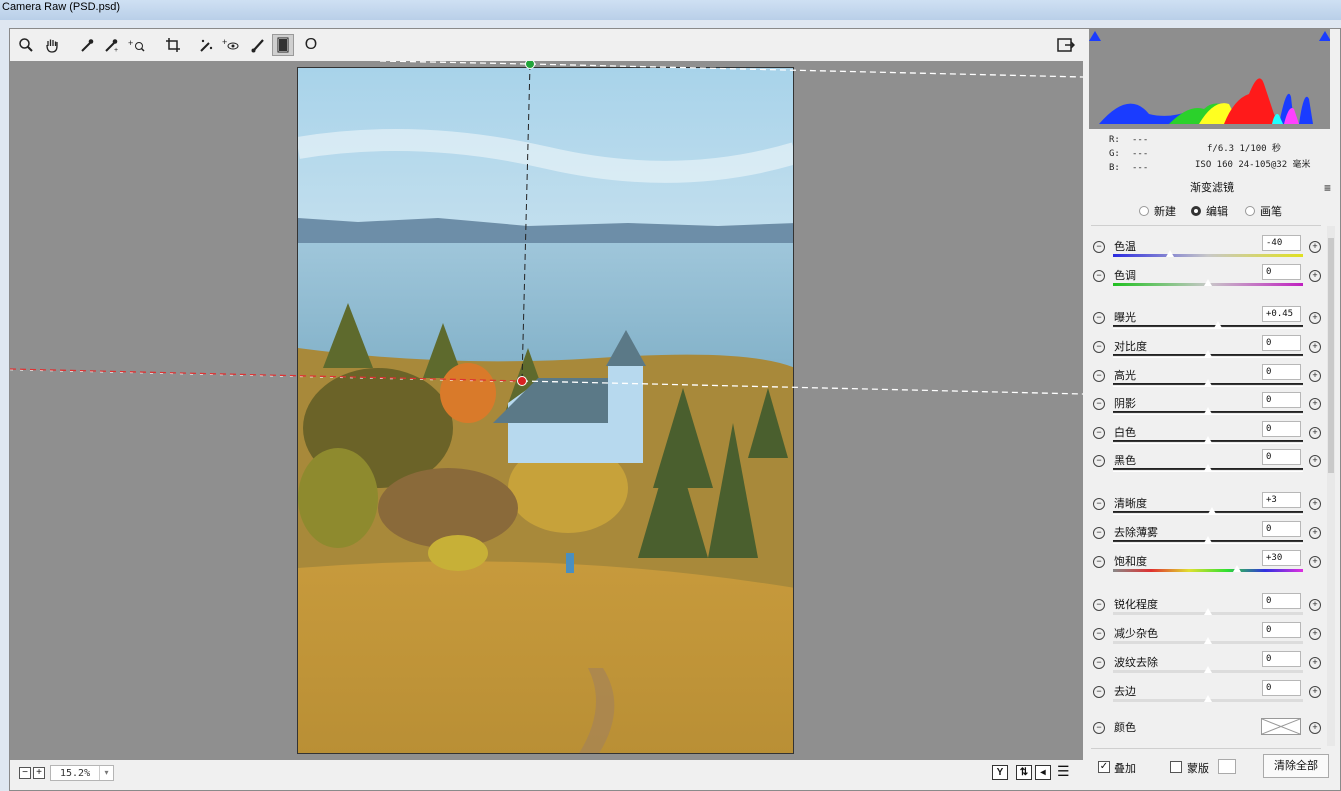 The image size is (1341, 791). What do you see at coordinates (1209, 211) in the screenshot?
I see `mode-edit: 编辑` at bounding box center [1209, 211].